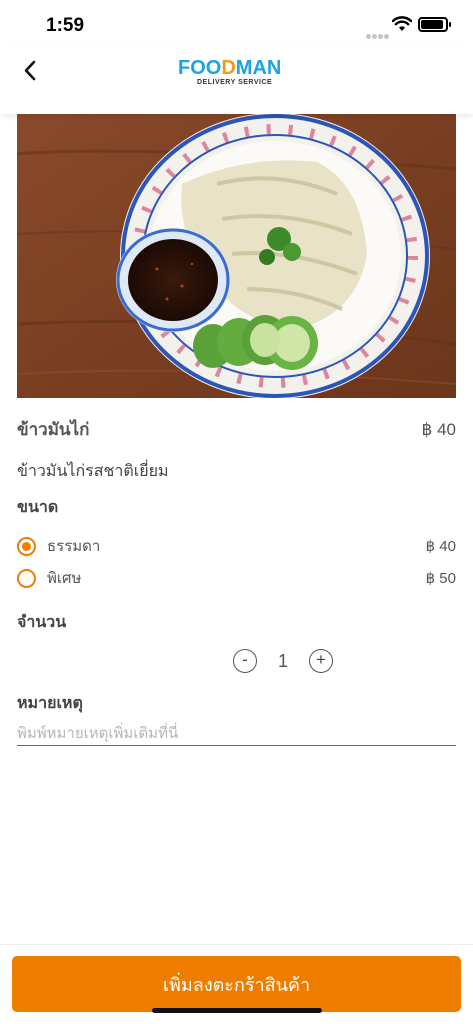 The width and height of the screenshot is (473, 1024). Describe the element at coordinates (237, 1010) in the screenshot. I see `home-indicator` at that location.